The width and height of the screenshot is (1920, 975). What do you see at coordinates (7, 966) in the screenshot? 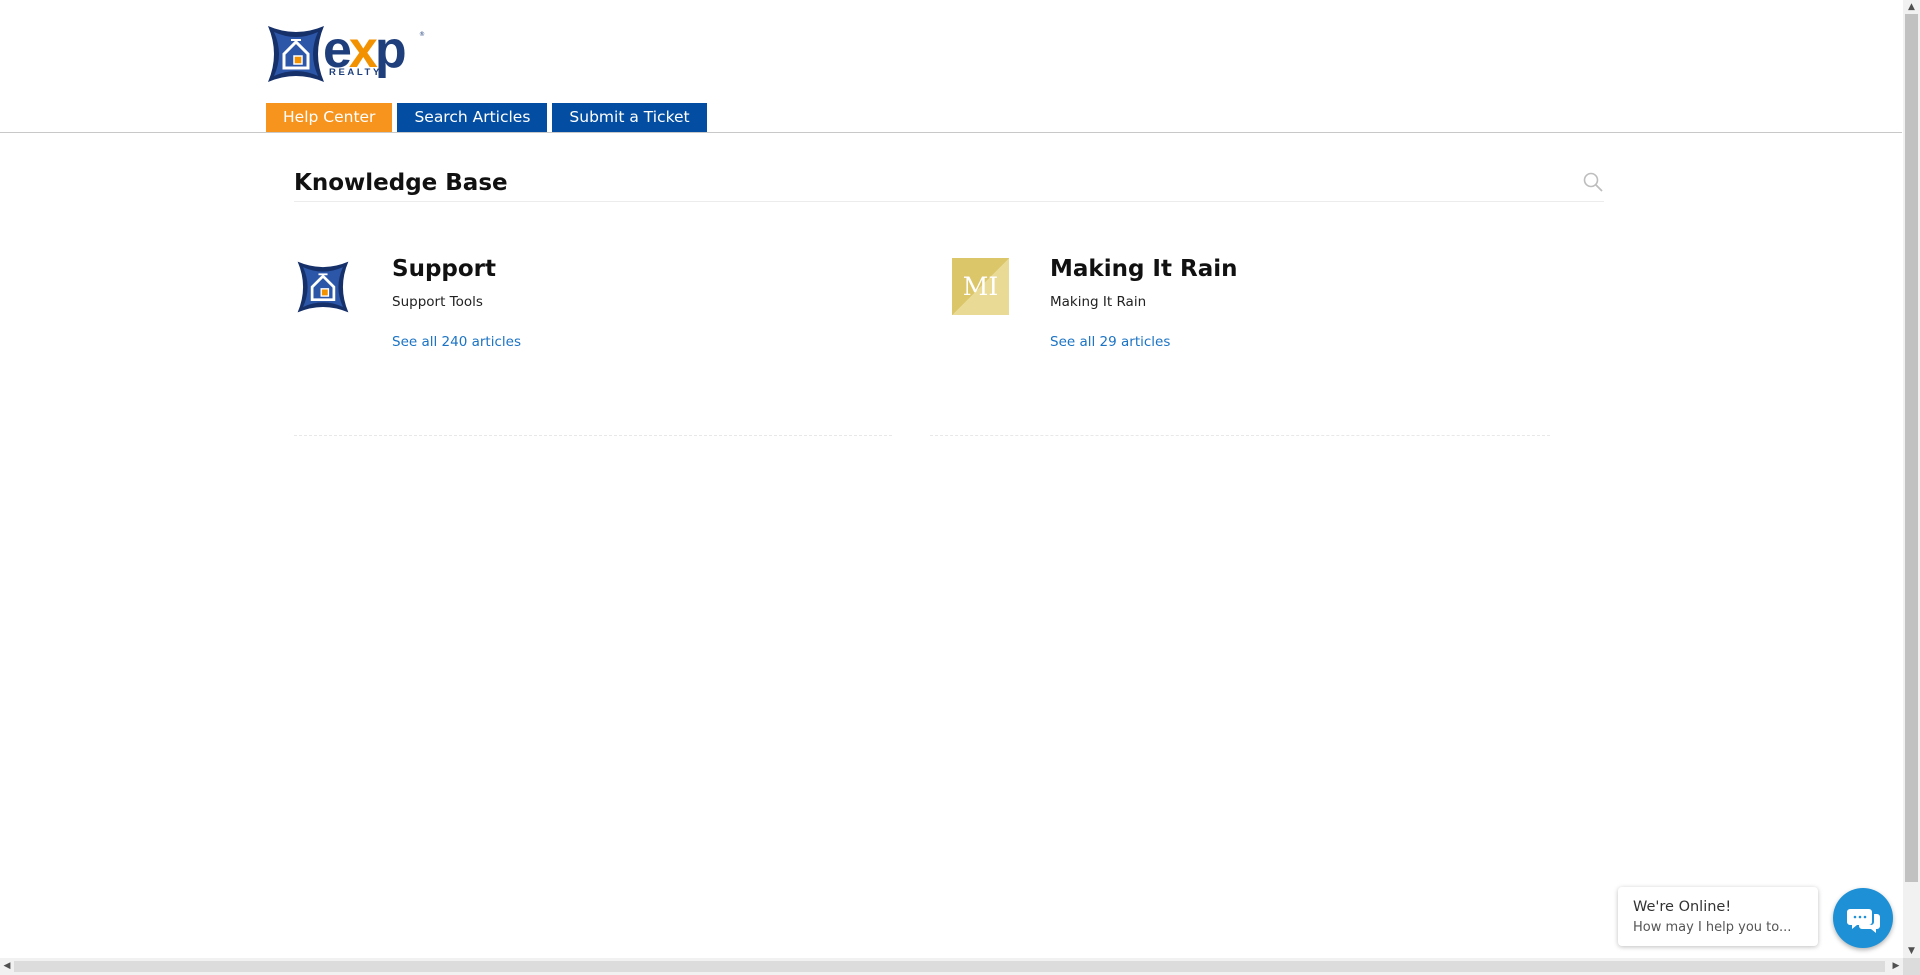
I see `scroll-left-icon: ◀` at bounding box center [7, 966].